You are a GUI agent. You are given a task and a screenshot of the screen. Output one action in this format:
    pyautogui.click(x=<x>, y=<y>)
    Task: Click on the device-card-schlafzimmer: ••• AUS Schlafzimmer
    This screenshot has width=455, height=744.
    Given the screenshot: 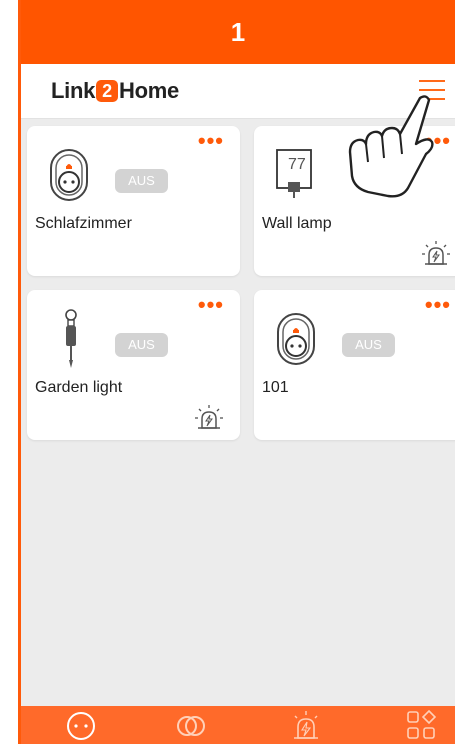 What is the action you would take?
    pyautogui.click(x=133, y=201)
    